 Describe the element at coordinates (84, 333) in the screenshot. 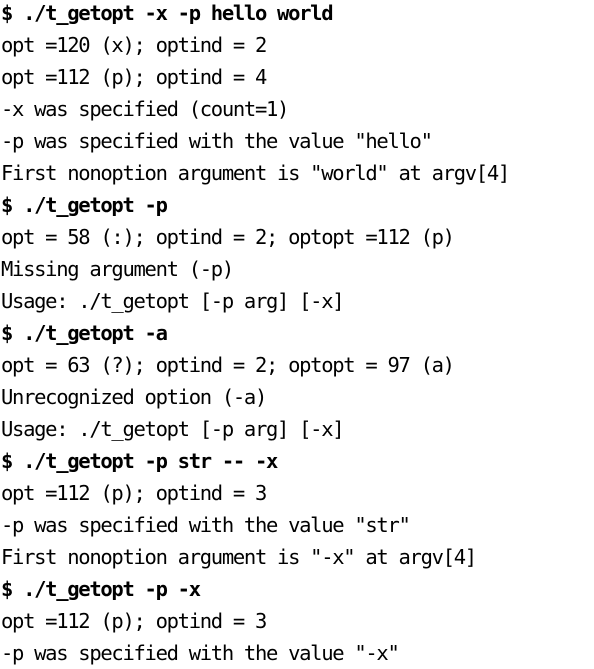

I see `command-line: $ ./t_getopt -a` at that location.